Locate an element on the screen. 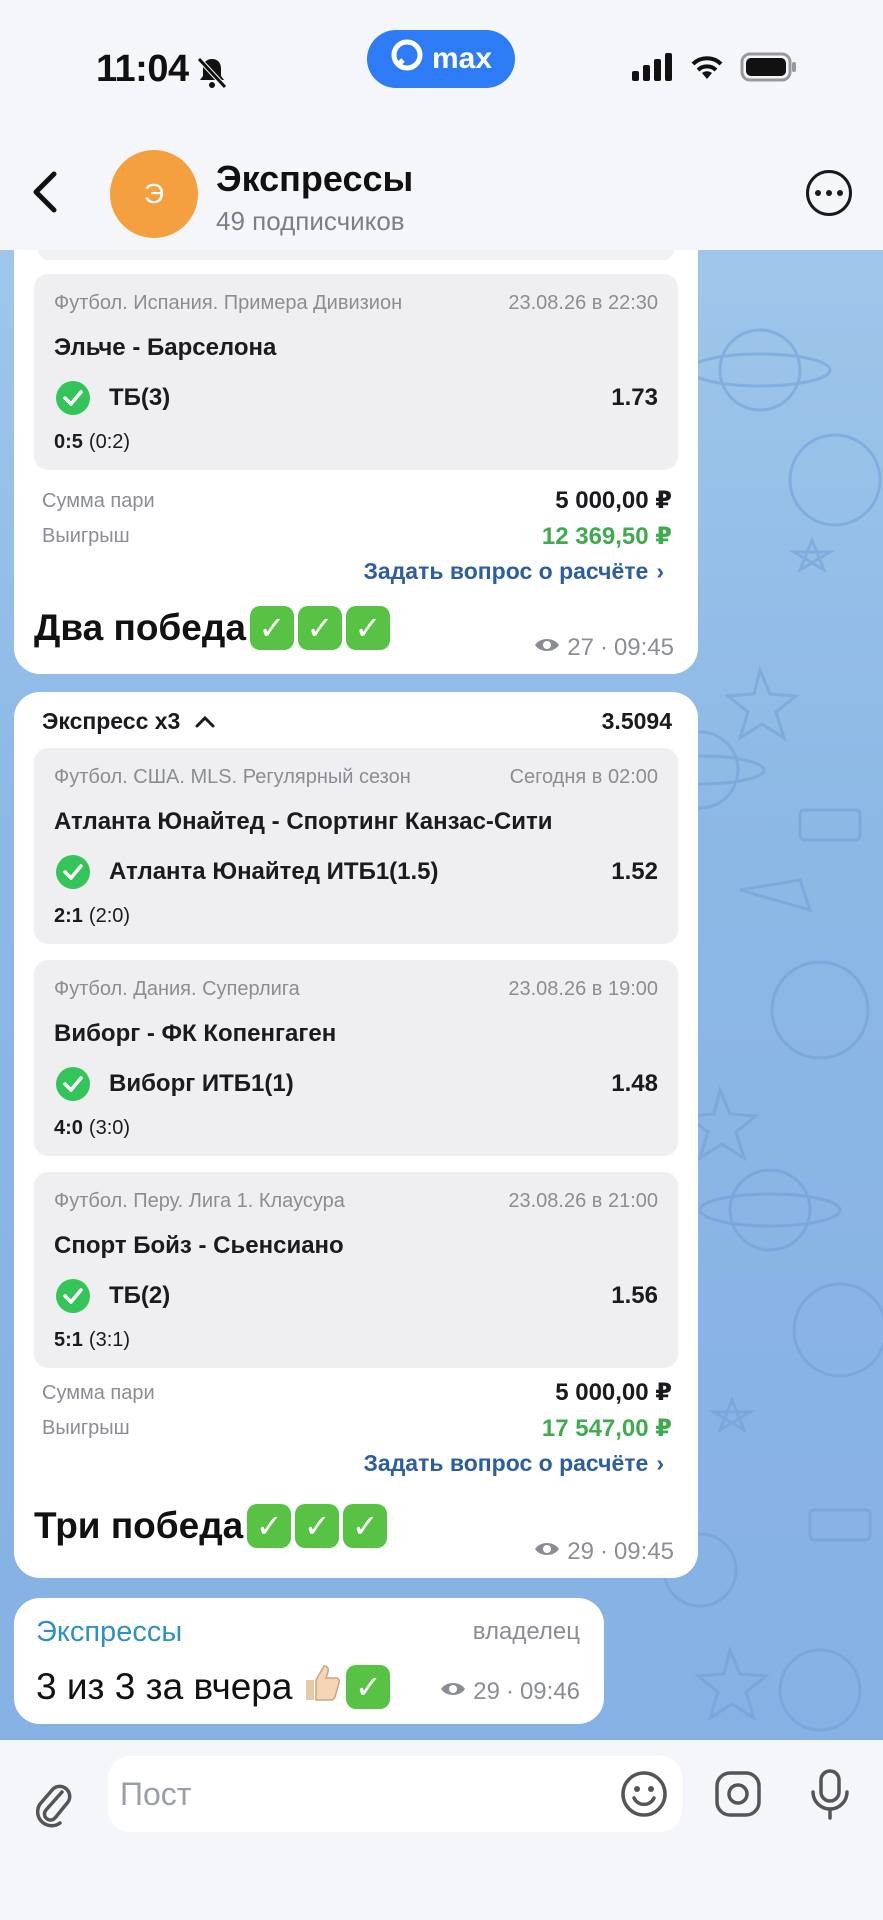 The width and height of the screenshot is (883, 1920). message-meta: 29 · 09:46 is located at coordinates (509, 1692).